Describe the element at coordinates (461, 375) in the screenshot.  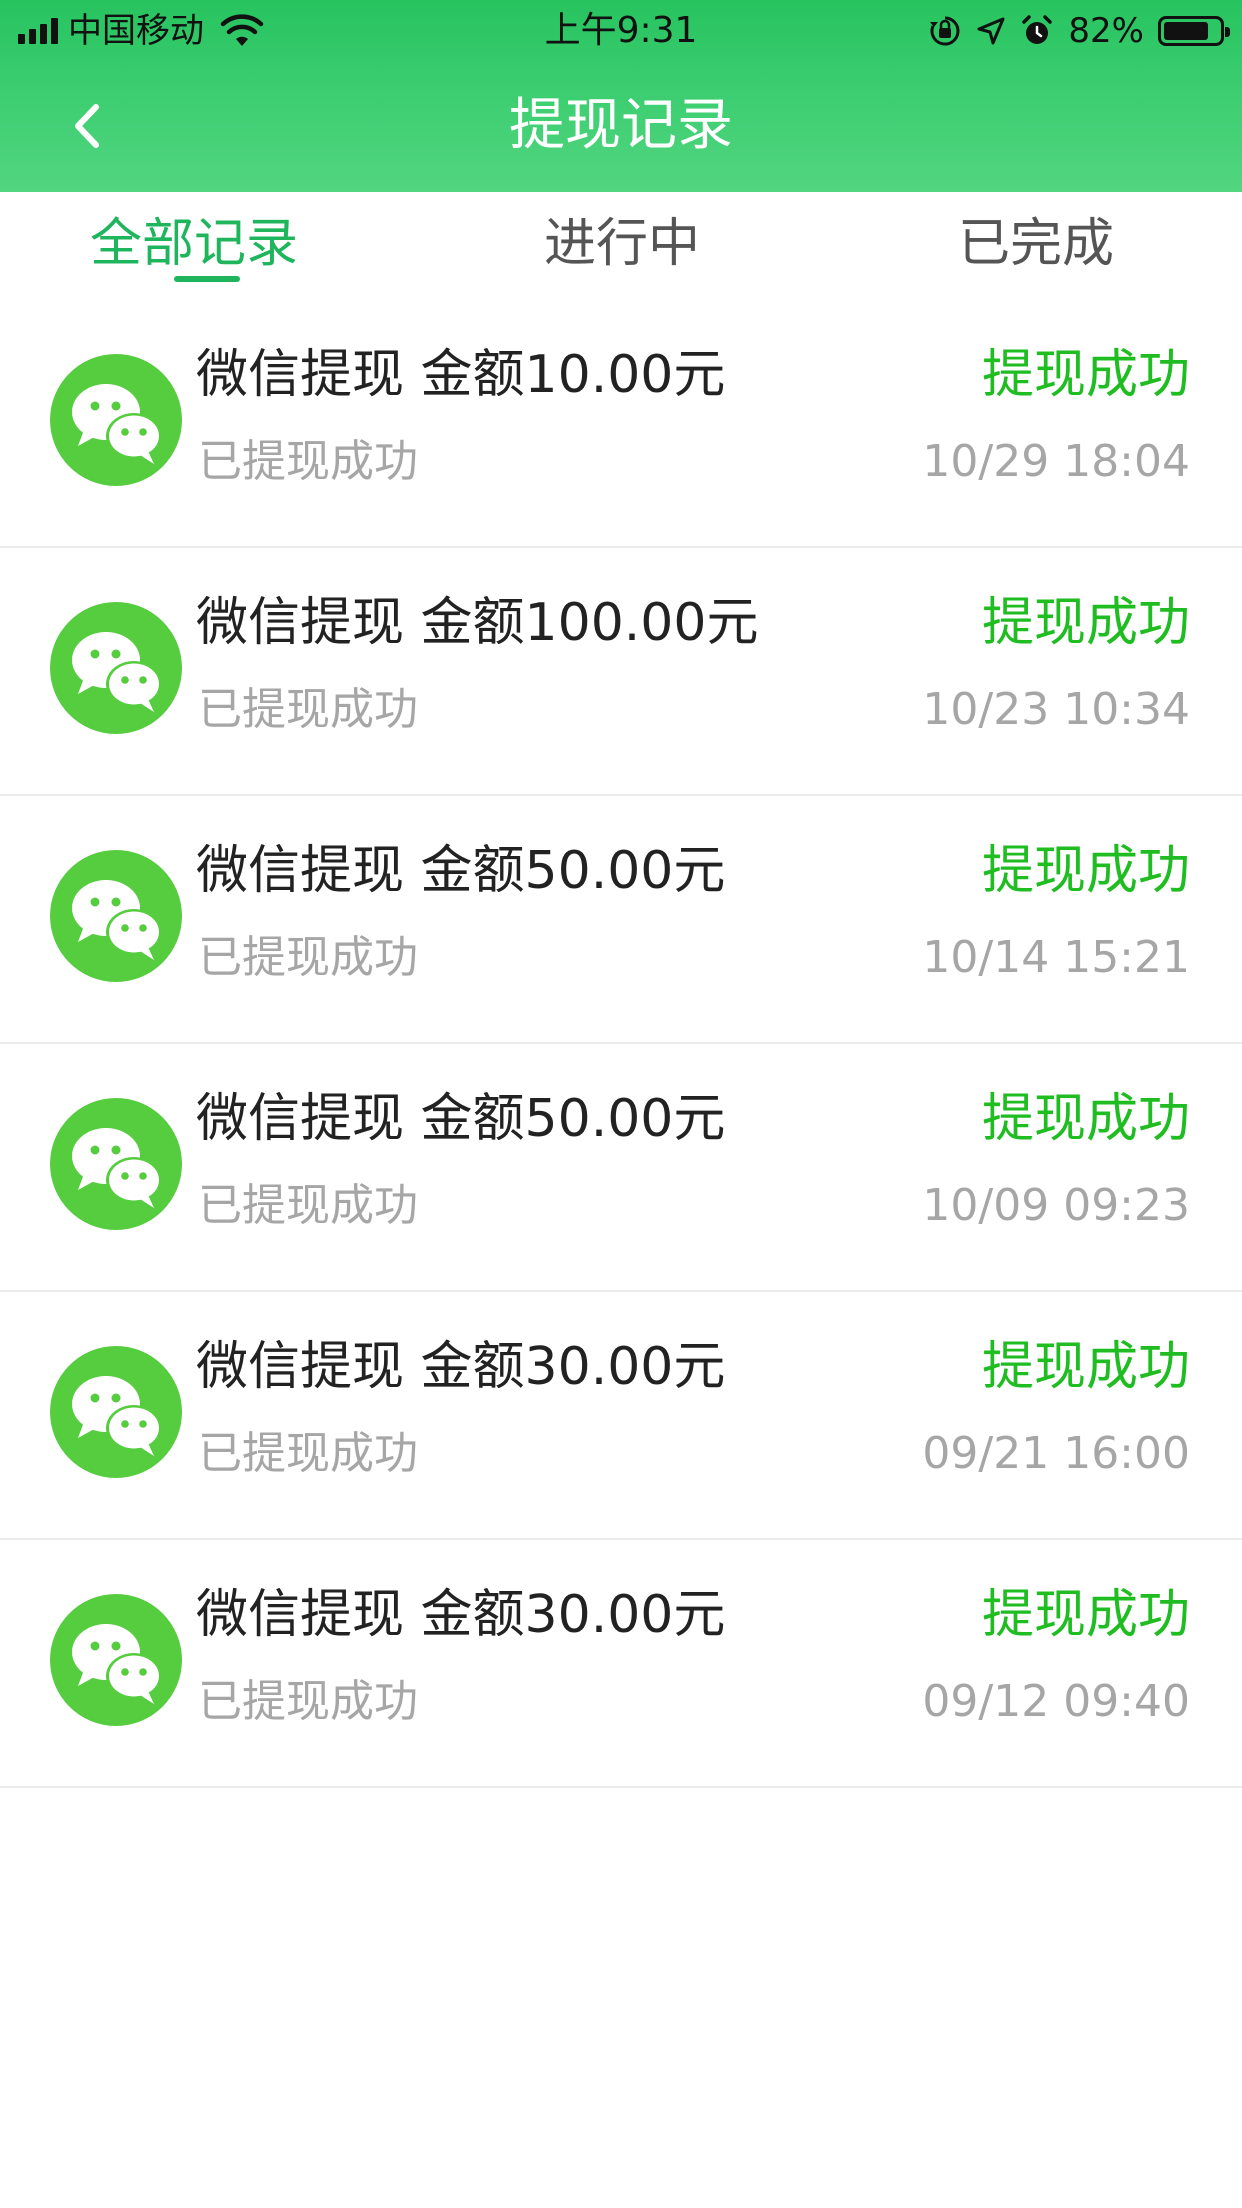
I see `record-title: 微信提现 金额10.00元` at that location.